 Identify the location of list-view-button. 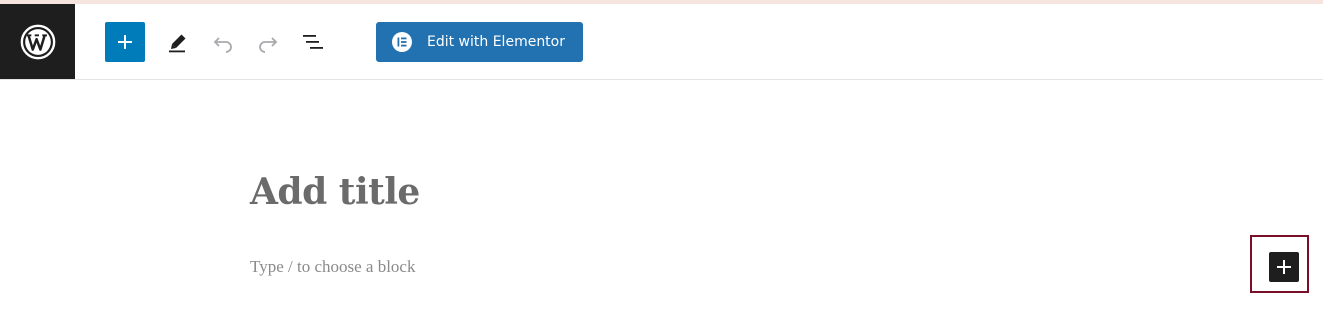
(313, 42).